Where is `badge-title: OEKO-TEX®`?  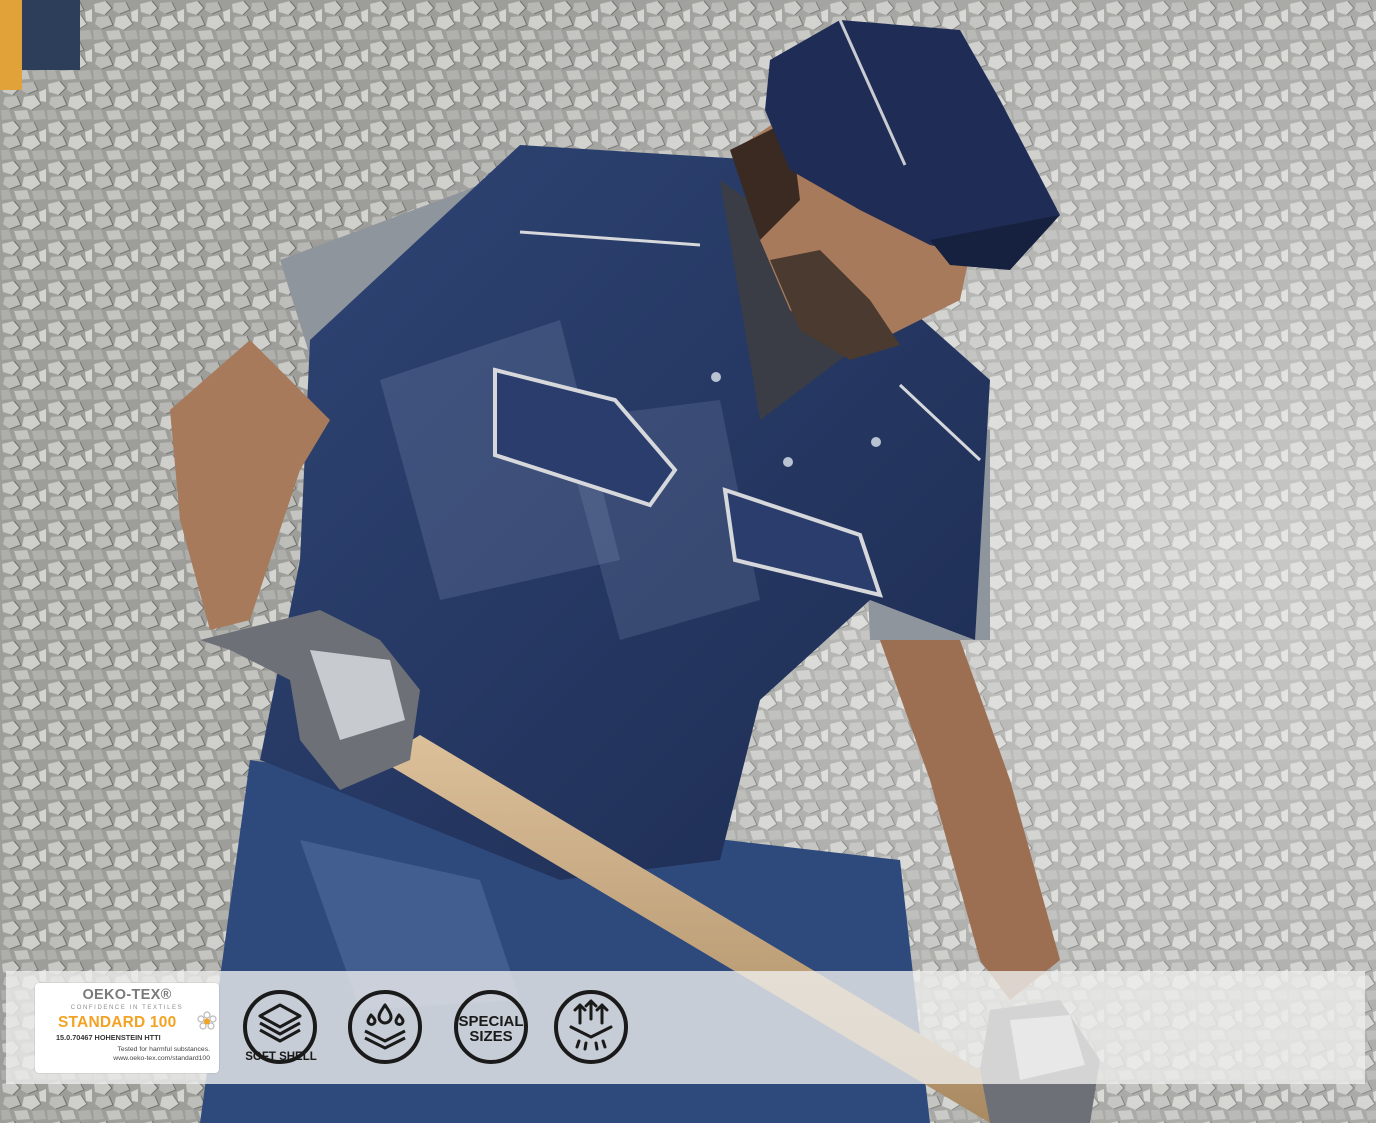
badge-title: OEKO-TEX® is located at coordinates (127, 995).